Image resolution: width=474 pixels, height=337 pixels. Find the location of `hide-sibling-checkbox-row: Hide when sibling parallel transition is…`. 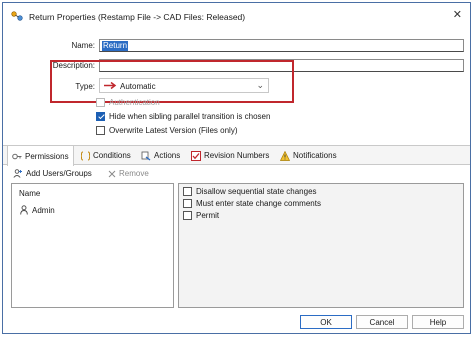

hide-sibling-checkbox-row: Hide when sibling parallel transition is… is located at coordinates (183, 116).